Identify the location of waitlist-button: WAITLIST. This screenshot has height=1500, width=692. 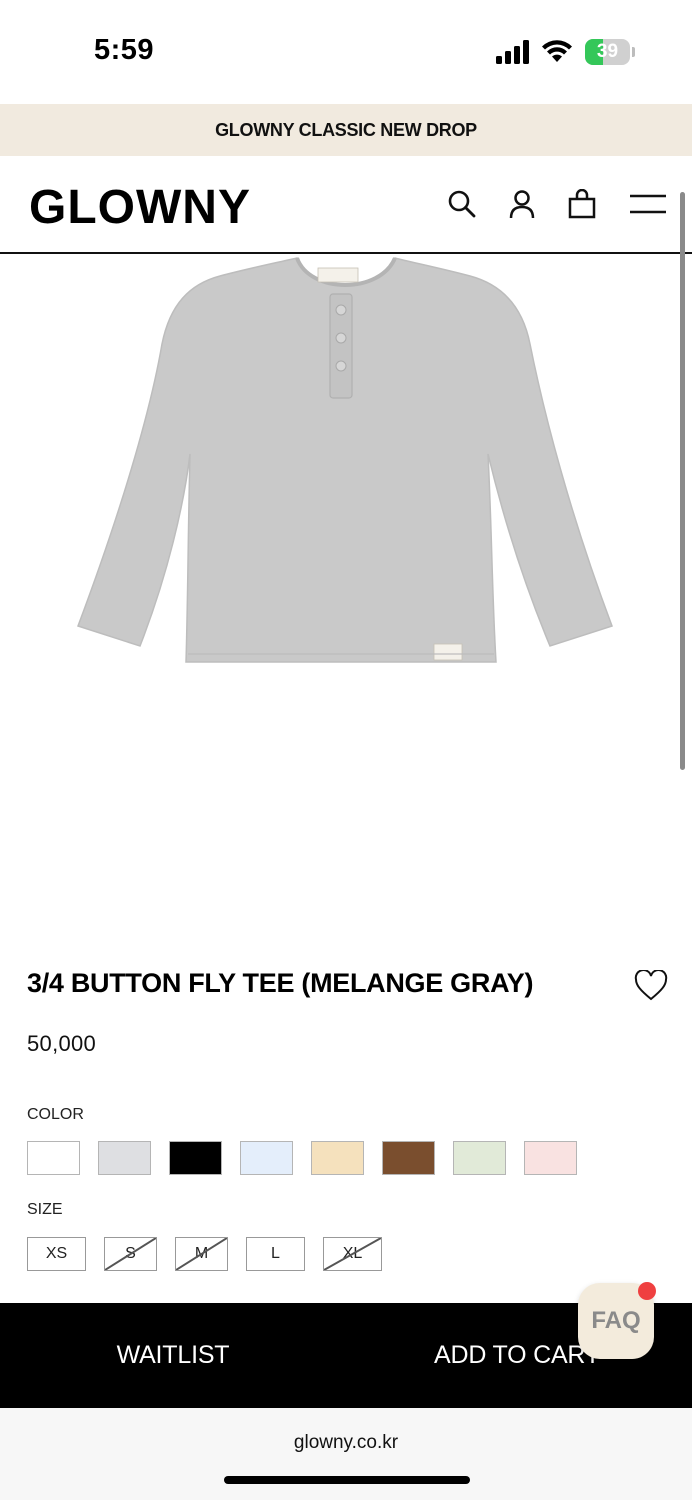
(173, 1355).